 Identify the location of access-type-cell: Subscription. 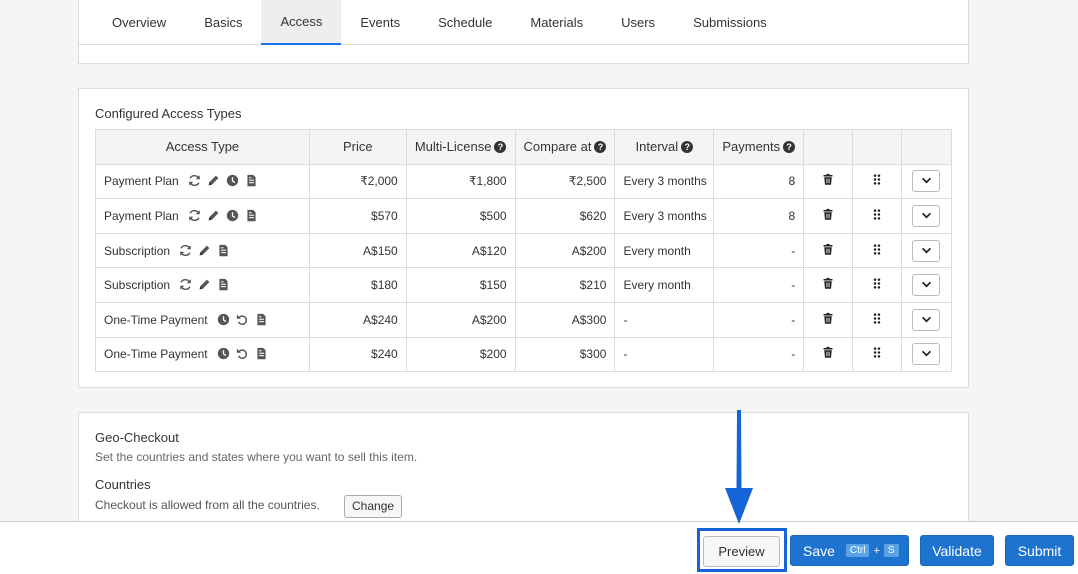
(202, 250).